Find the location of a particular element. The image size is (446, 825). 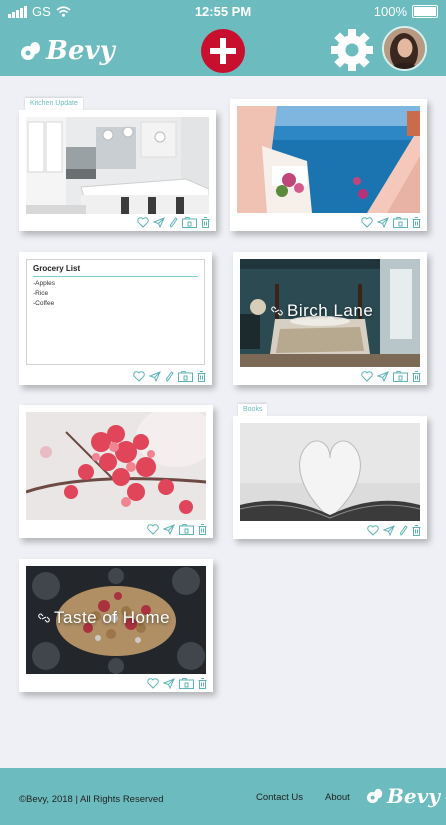

note-card: Grocery List -Apples -Rice -Coffee is located at coordinates (115, 318).